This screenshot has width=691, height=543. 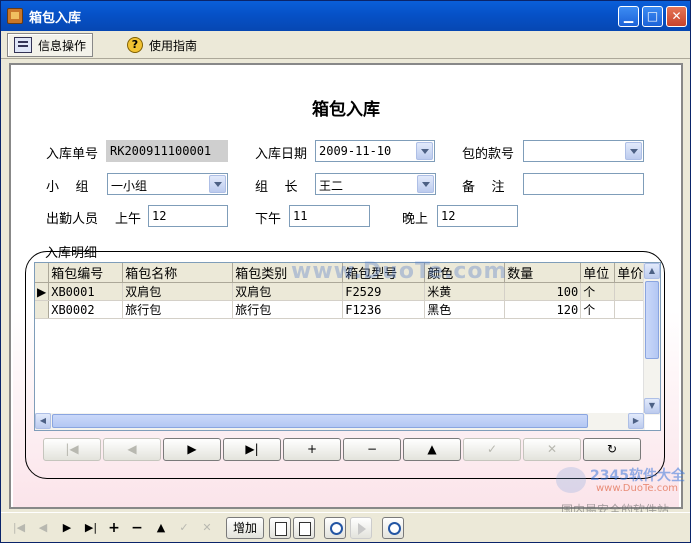 What do you see at coordinates (71, 253) in the screenshot?
I see `detail-group-title: 入库明细` at bounding box center [71, 253].